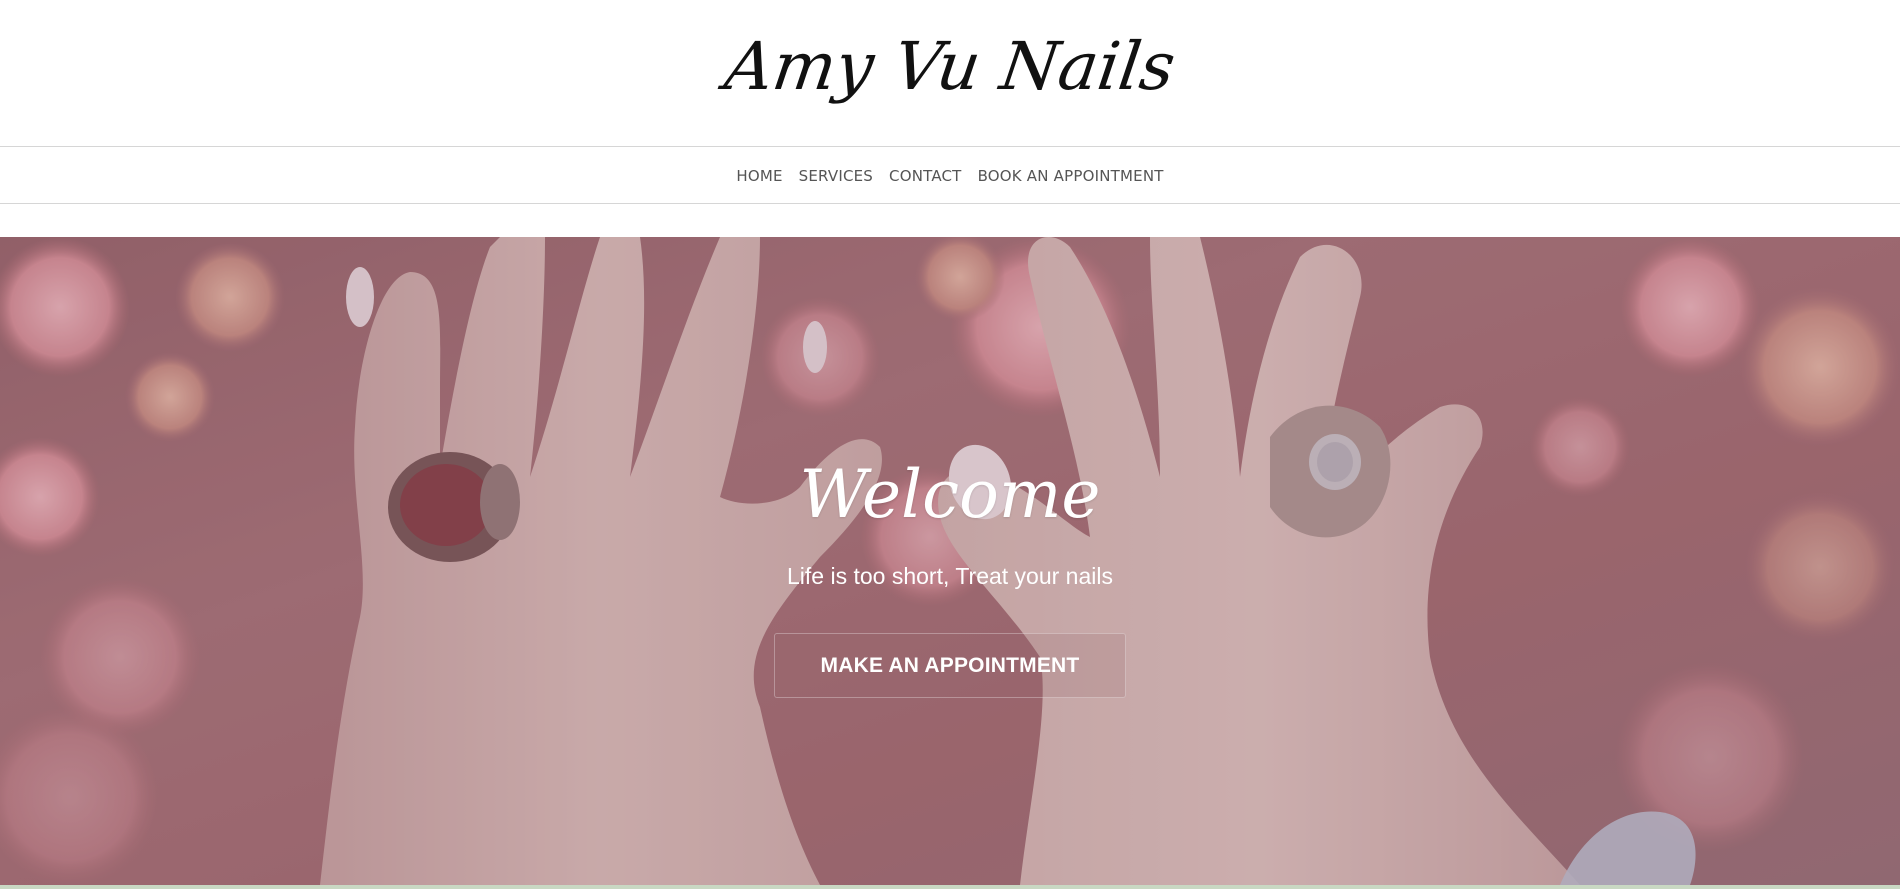 The height and width of the screenshot is (889, 1900). I want to click on header-spacer, so click(950, 221).